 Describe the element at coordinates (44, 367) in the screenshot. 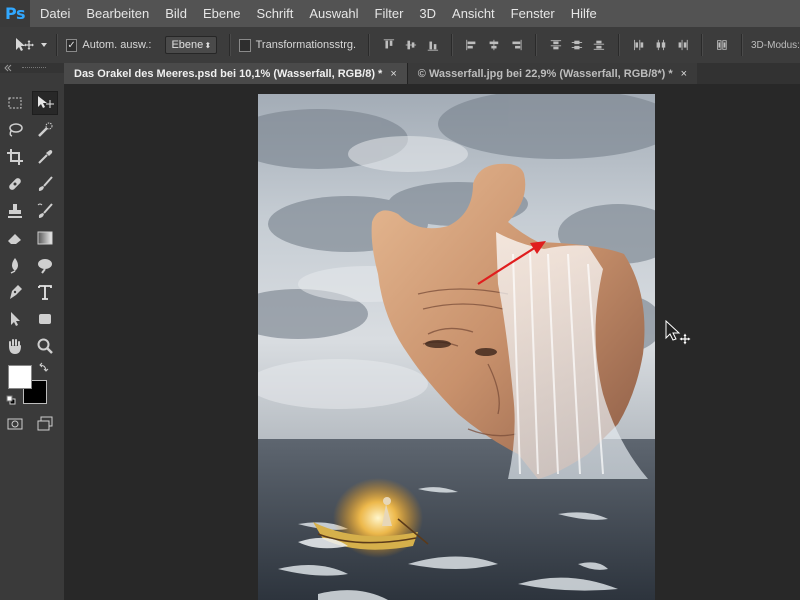

I see `swap-colors-icon` at that location.